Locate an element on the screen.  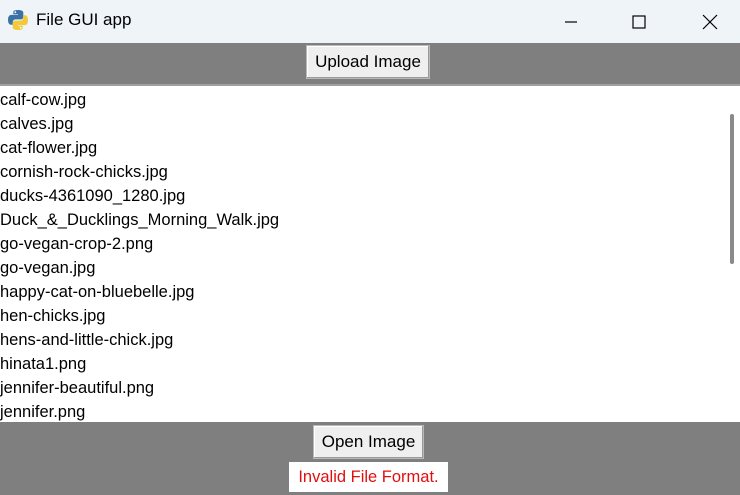
list-item: hinata1.png is located at coordinates (359, 364).